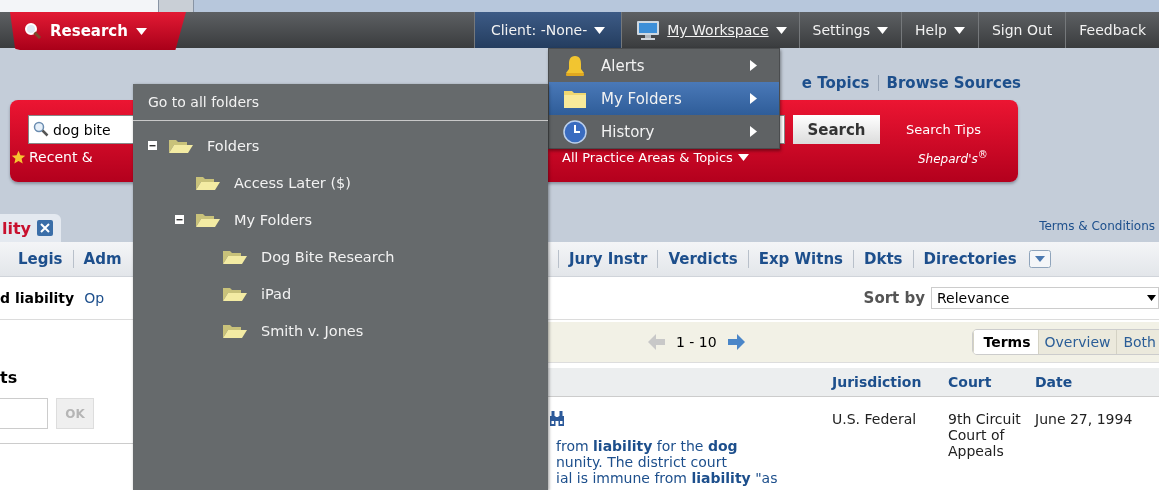  I want to click on clock-icon, so click(575, 131).